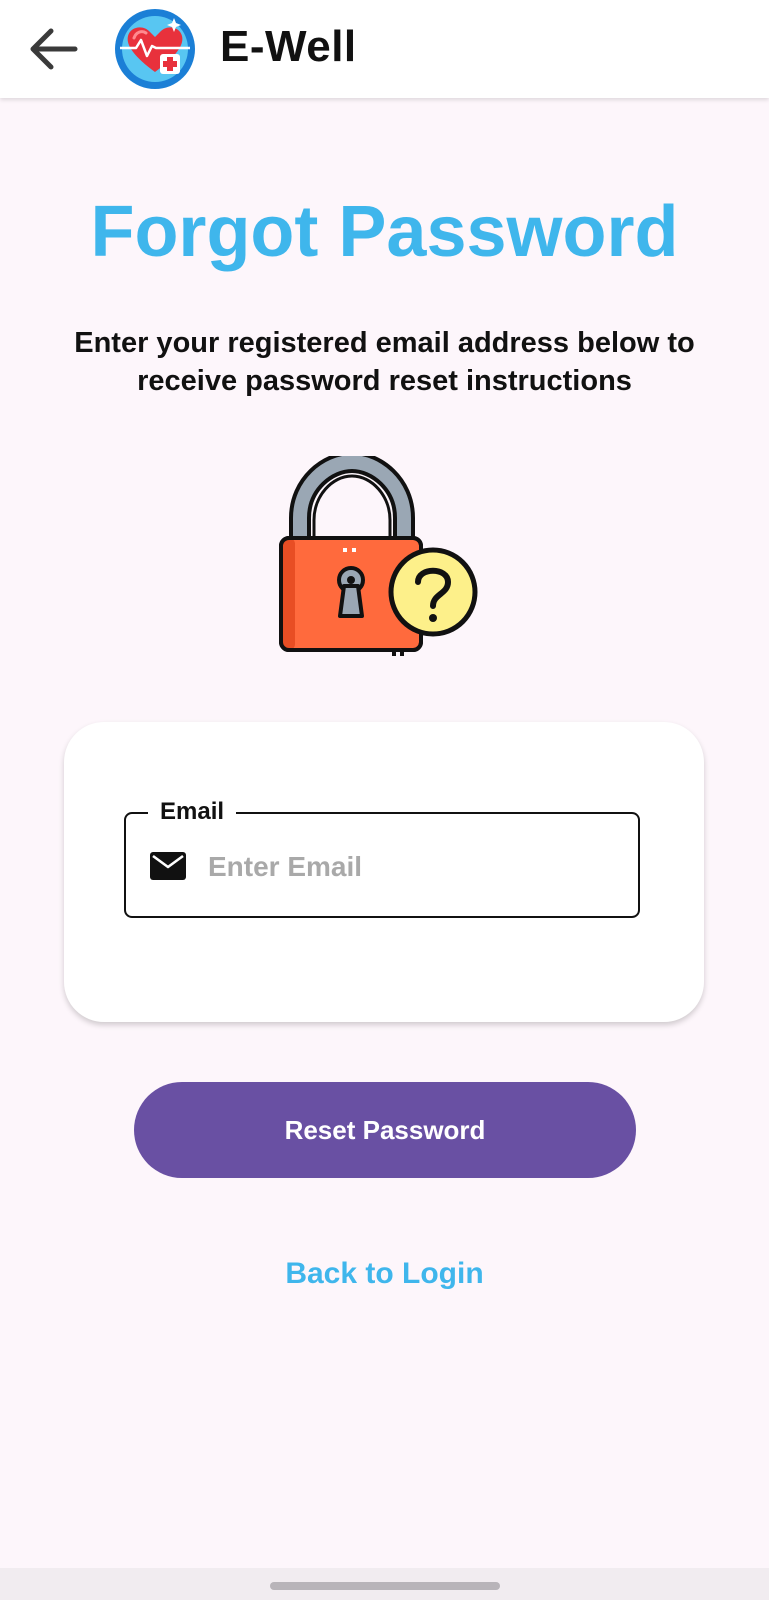 Image resolution: width=769 pixels, height=1600 pixels. Describe the element at coordinates (192, 812) in the screenshot. I see `email-label: Email` at that location.